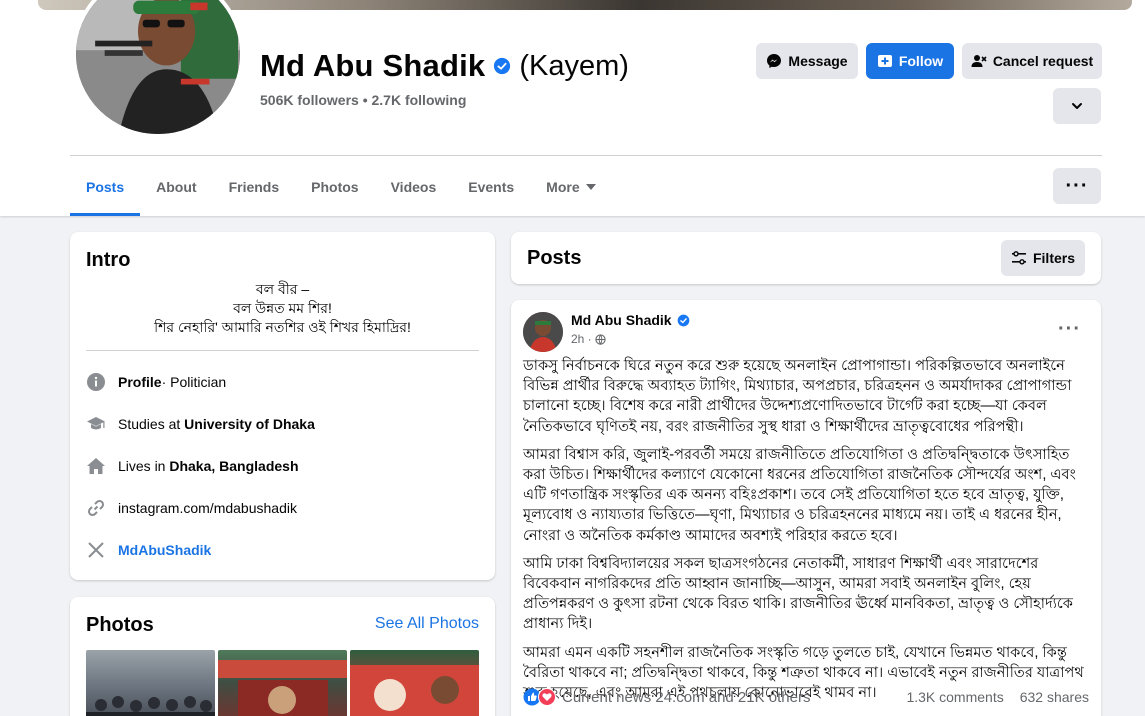 Image resolution: width=1145 pixels, height=716 pixels. I want to click on chevron-down-icon, so click(1077, 106).